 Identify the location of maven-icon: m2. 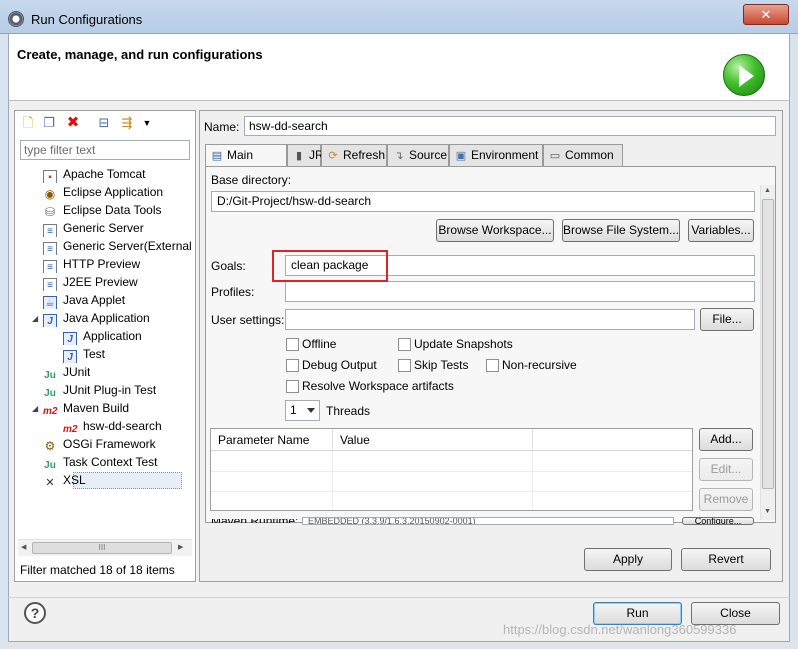
(50, 411).